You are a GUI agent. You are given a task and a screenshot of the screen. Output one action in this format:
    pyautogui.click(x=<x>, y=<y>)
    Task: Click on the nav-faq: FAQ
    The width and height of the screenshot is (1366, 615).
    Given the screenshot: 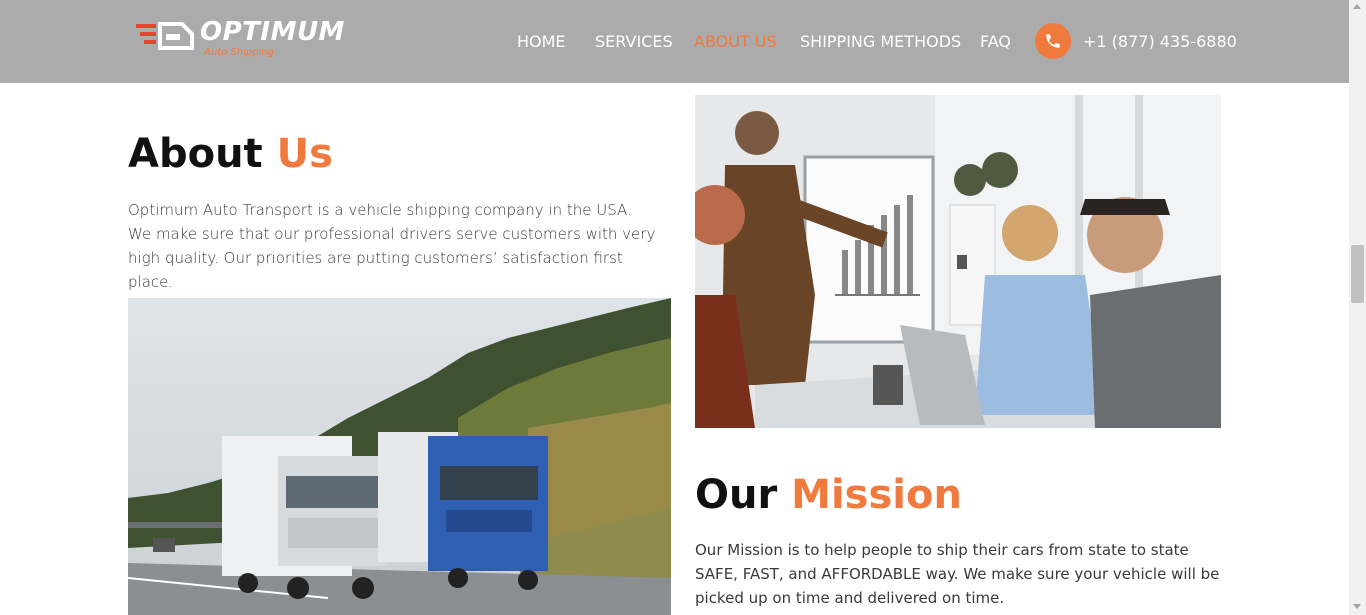 What is the action you would take?
    pyautogui.click(x=995, y=41)
    